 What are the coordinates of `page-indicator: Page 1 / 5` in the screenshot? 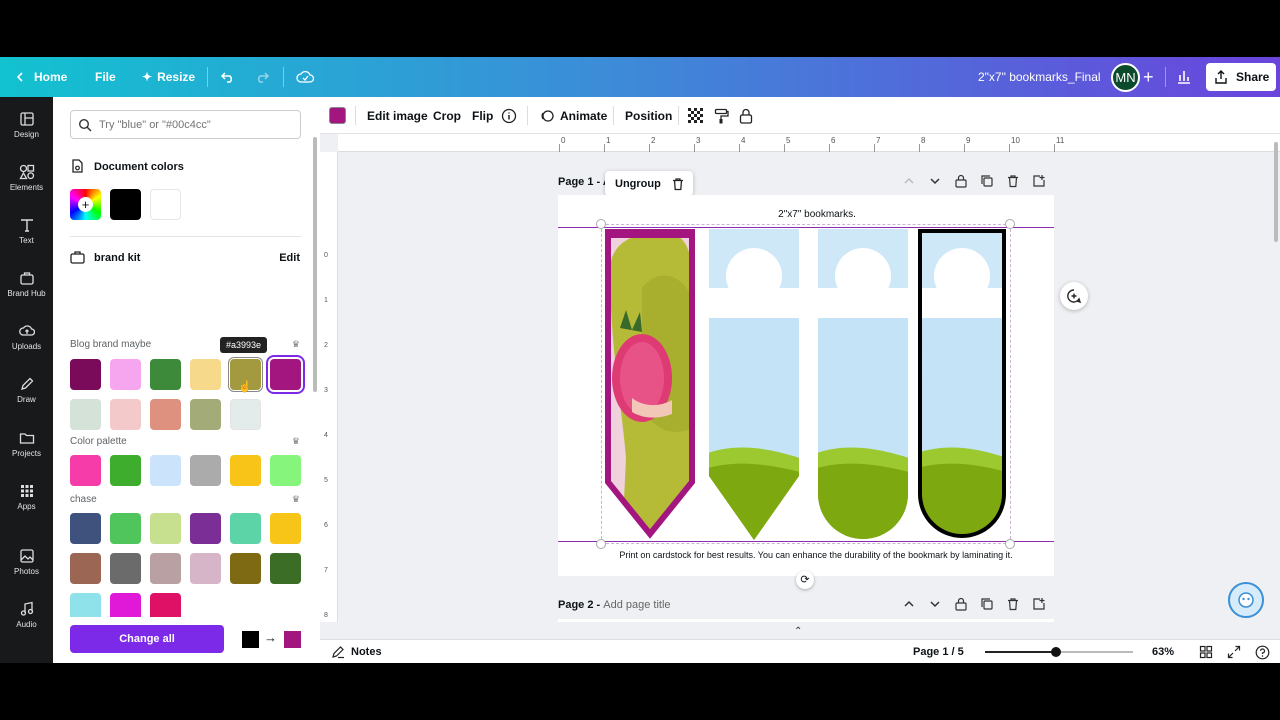 It's located at (938, 651).